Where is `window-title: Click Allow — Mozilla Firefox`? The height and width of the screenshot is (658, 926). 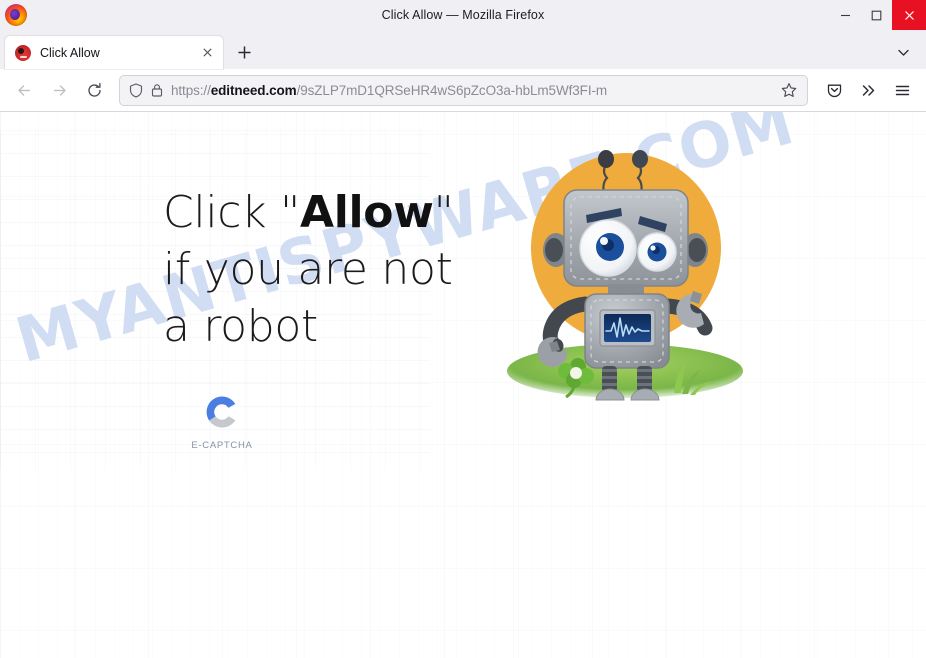
window-title: Click Allow — Mozilla Firefox is located at coordinates (463, 15).